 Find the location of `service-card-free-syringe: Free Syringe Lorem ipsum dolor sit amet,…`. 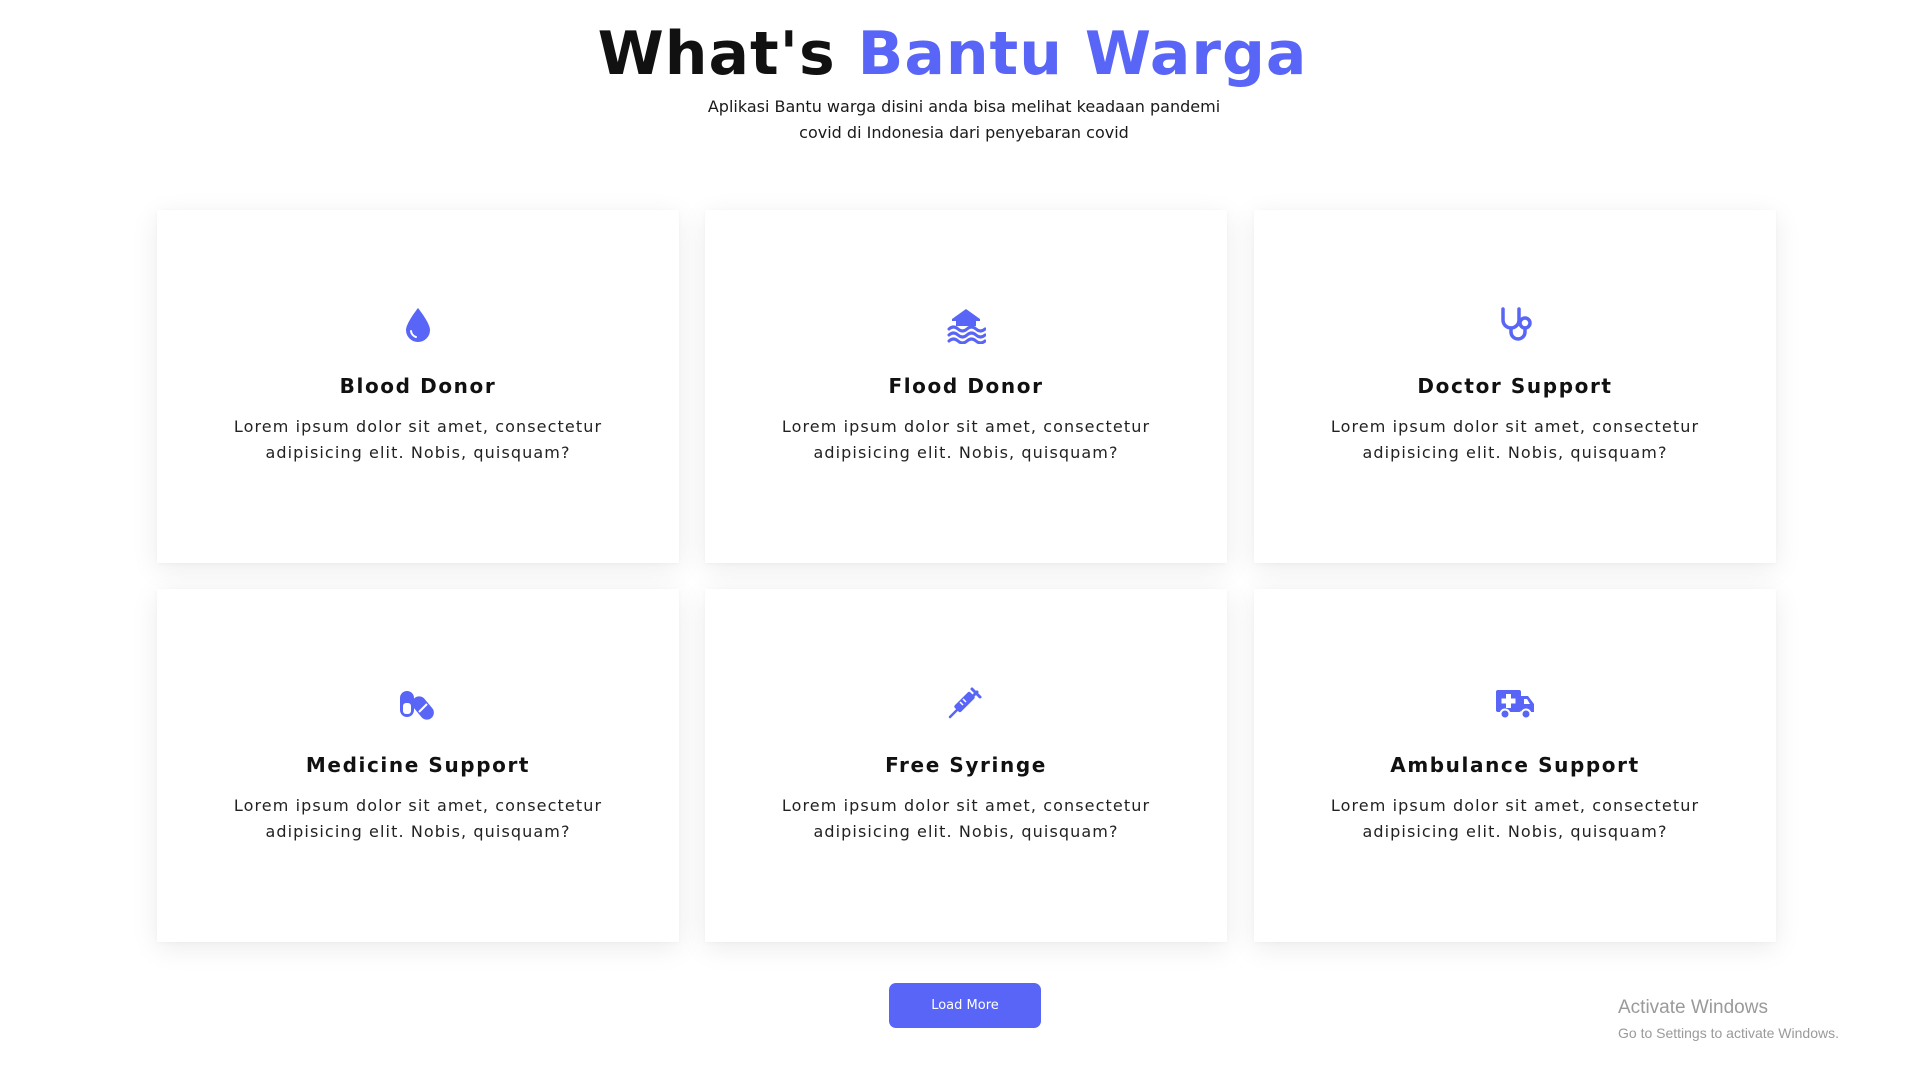

service-card-free-syringe: Free Syringe Lorem ipsum dolor sit amet,… is located at coordinates (966, 765).